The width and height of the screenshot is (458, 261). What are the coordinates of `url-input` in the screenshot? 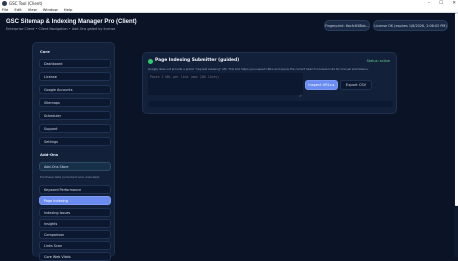 It's located at (225, 84).